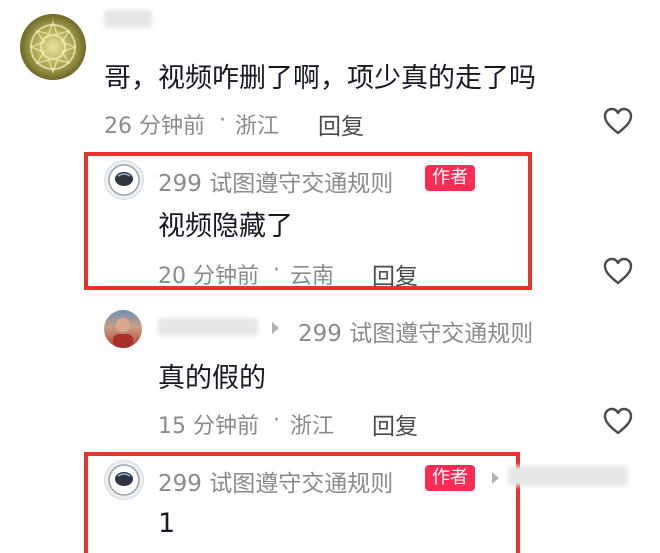 This screenshot has width=660, height=553. What do you see at coordinates (208, 327) in the screenshot?
I see `replier-name-blurred` at bounding box center [208, 327].